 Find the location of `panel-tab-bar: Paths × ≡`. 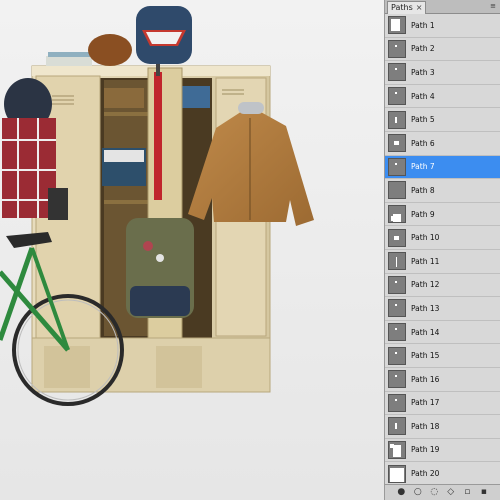

panel-tab-bar: Paths × ≡ is located at coordinates (442, 7).